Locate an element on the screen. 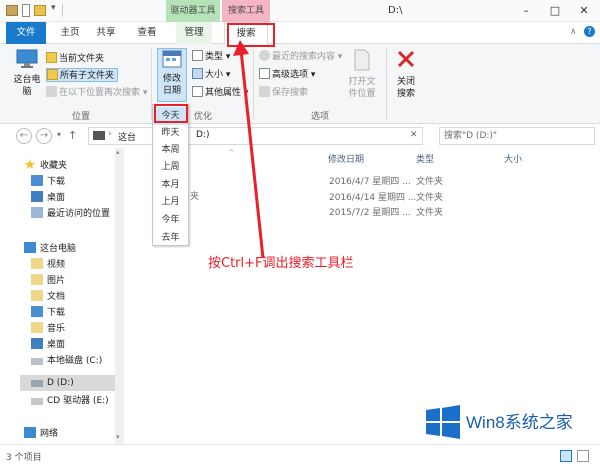 The width and height of the screenshot is (600, 471). drive-icon is located at coordinates (37, 383).